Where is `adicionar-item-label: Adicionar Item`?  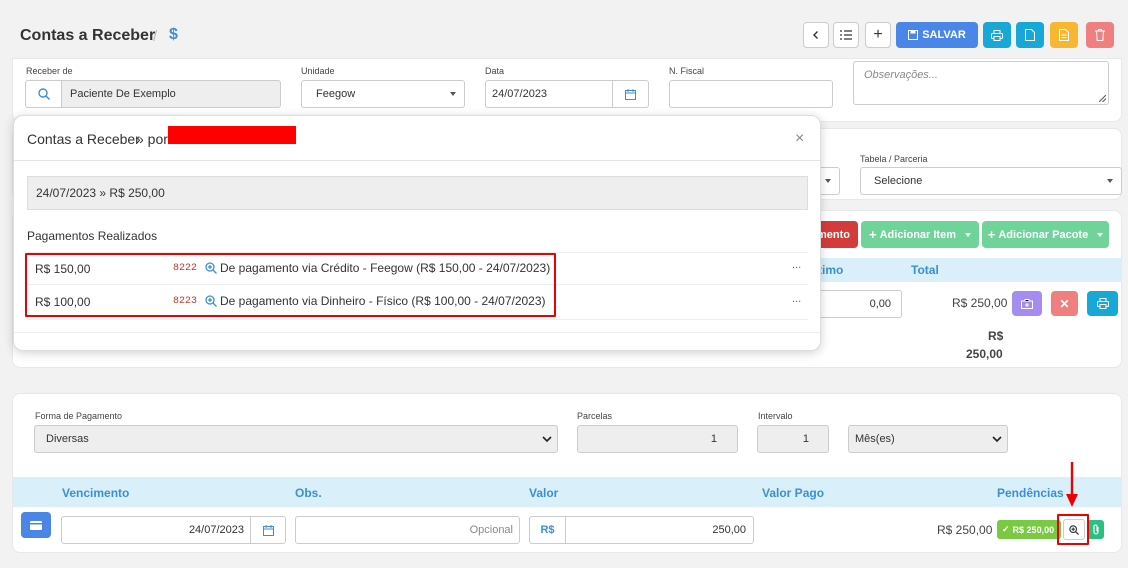
adicionar-item-label: Adicionar Item is located at coordinates (917, 234).